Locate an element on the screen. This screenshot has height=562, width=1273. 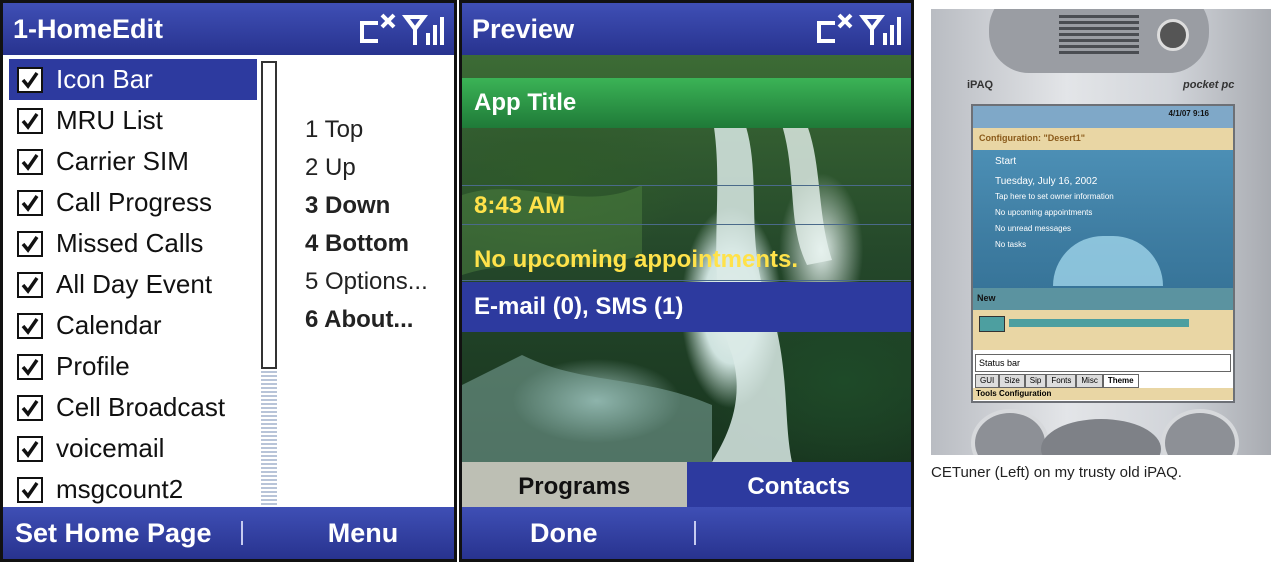
list-item-label: Profile is located at coordinates (93, 366).